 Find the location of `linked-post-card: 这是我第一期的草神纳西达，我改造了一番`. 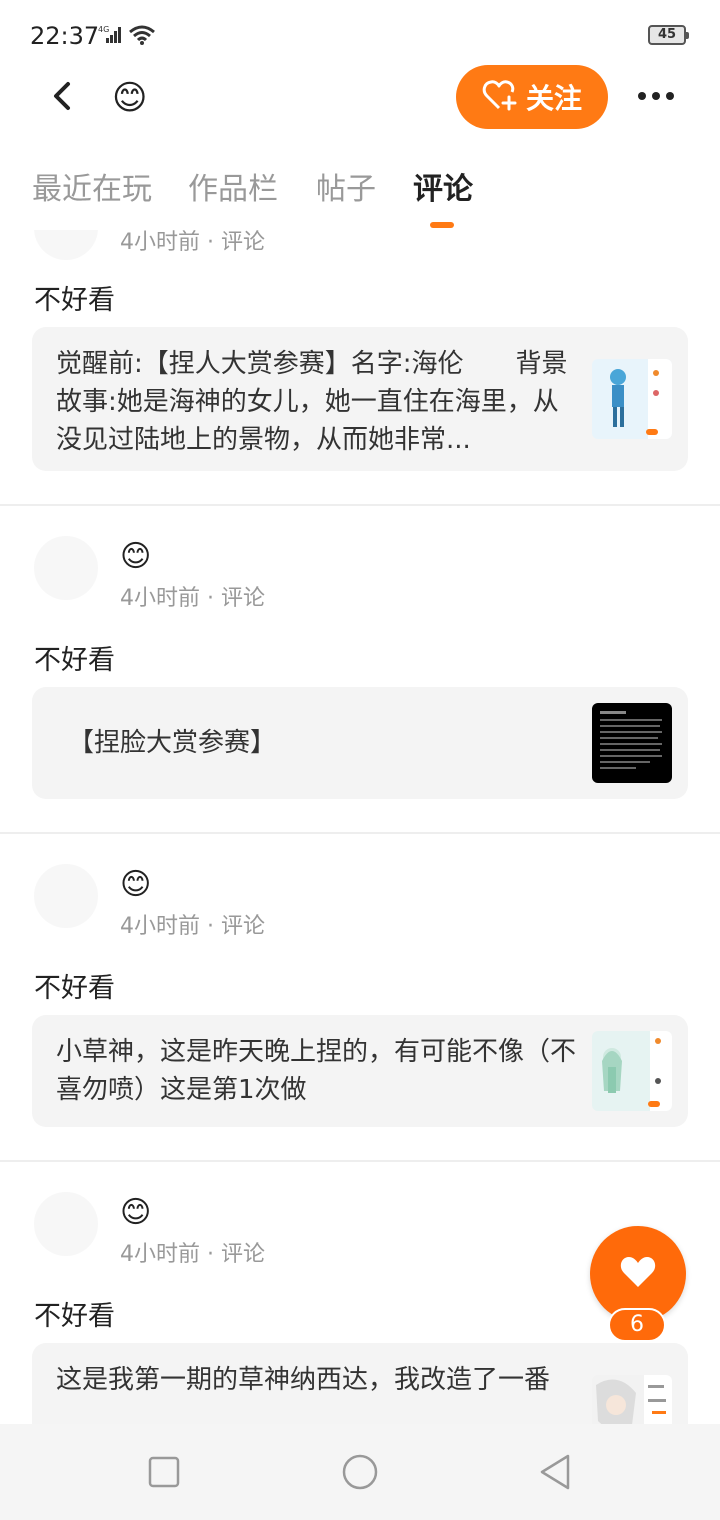

linked-post-card: 这是我第一期的草神纳西达，我改造了一番 is located at coordinates (360, 1383).